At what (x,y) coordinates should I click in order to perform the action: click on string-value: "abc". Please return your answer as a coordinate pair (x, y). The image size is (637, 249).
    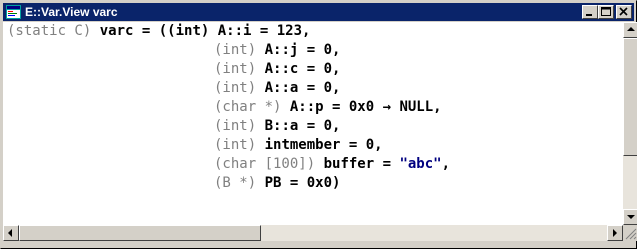
    Looking at the image, I should click on (420, 164).